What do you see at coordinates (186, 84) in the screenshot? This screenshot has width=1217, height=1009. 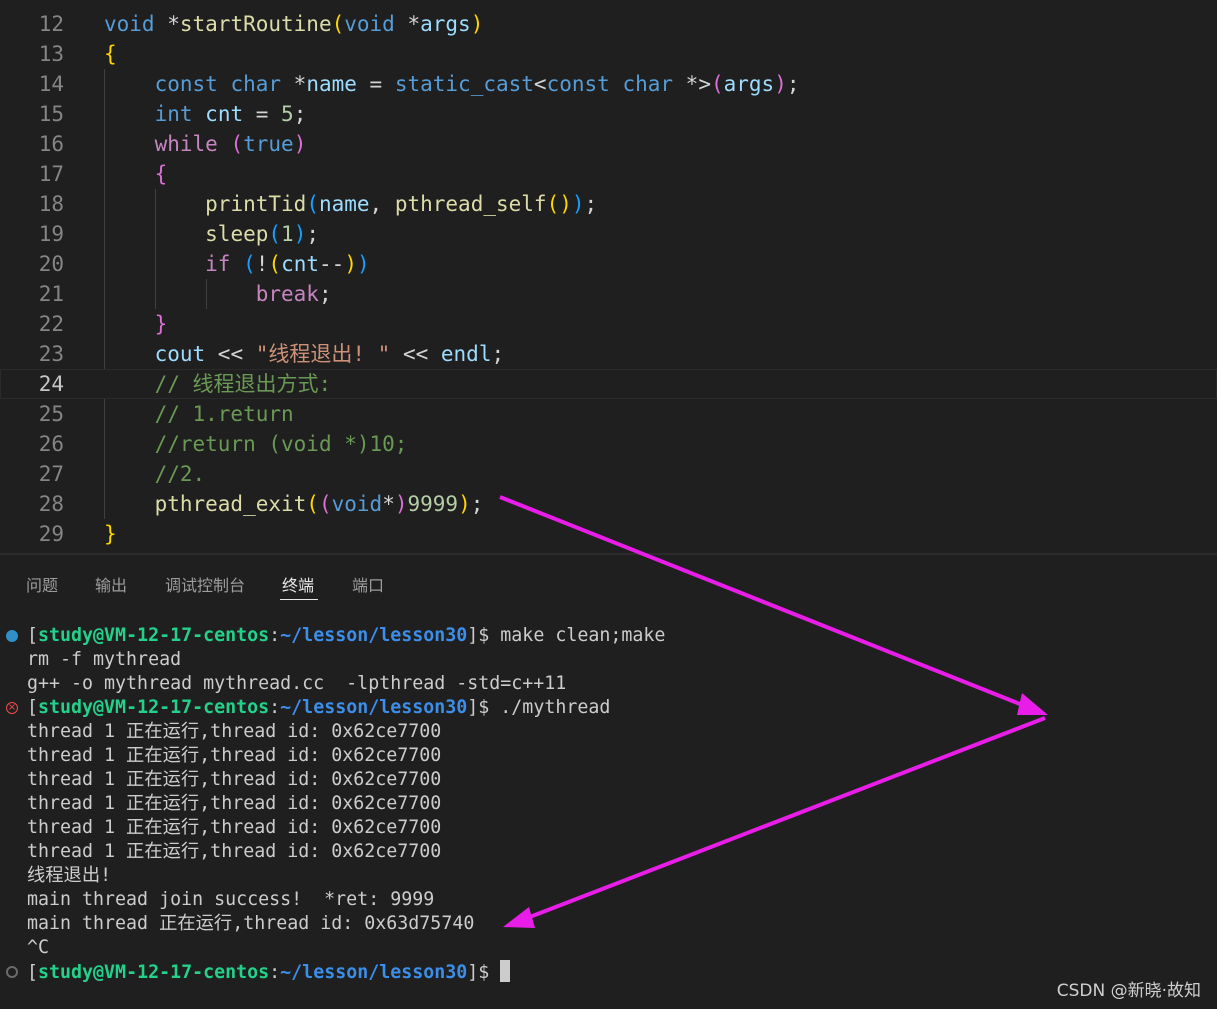 I see `code-token: const` at bounding box center [186, 84].